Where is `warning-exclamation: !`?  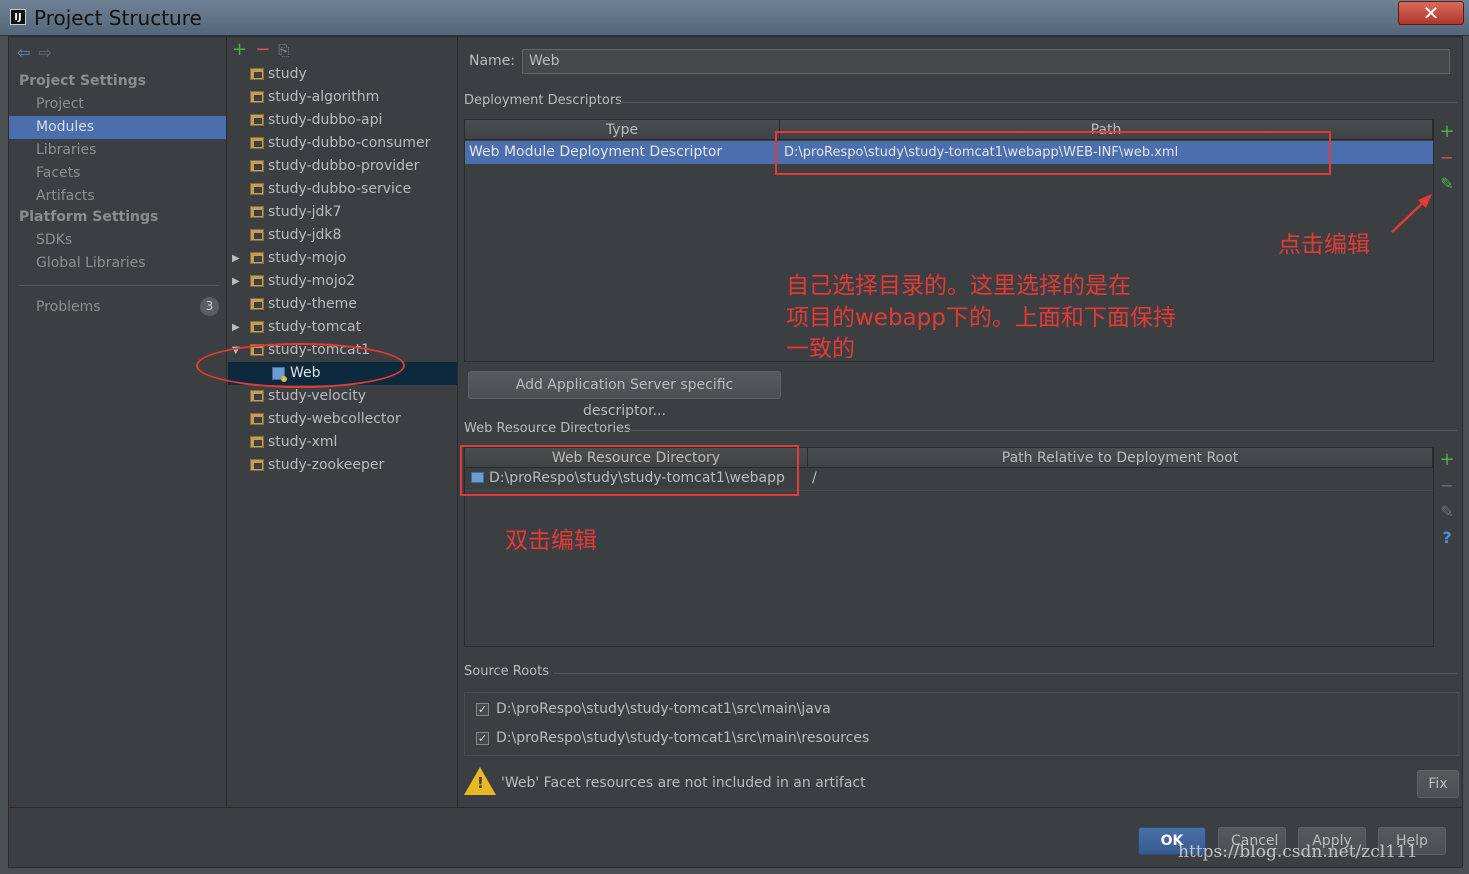
warning-exclamation: ! is located at coordinates (480, 783).